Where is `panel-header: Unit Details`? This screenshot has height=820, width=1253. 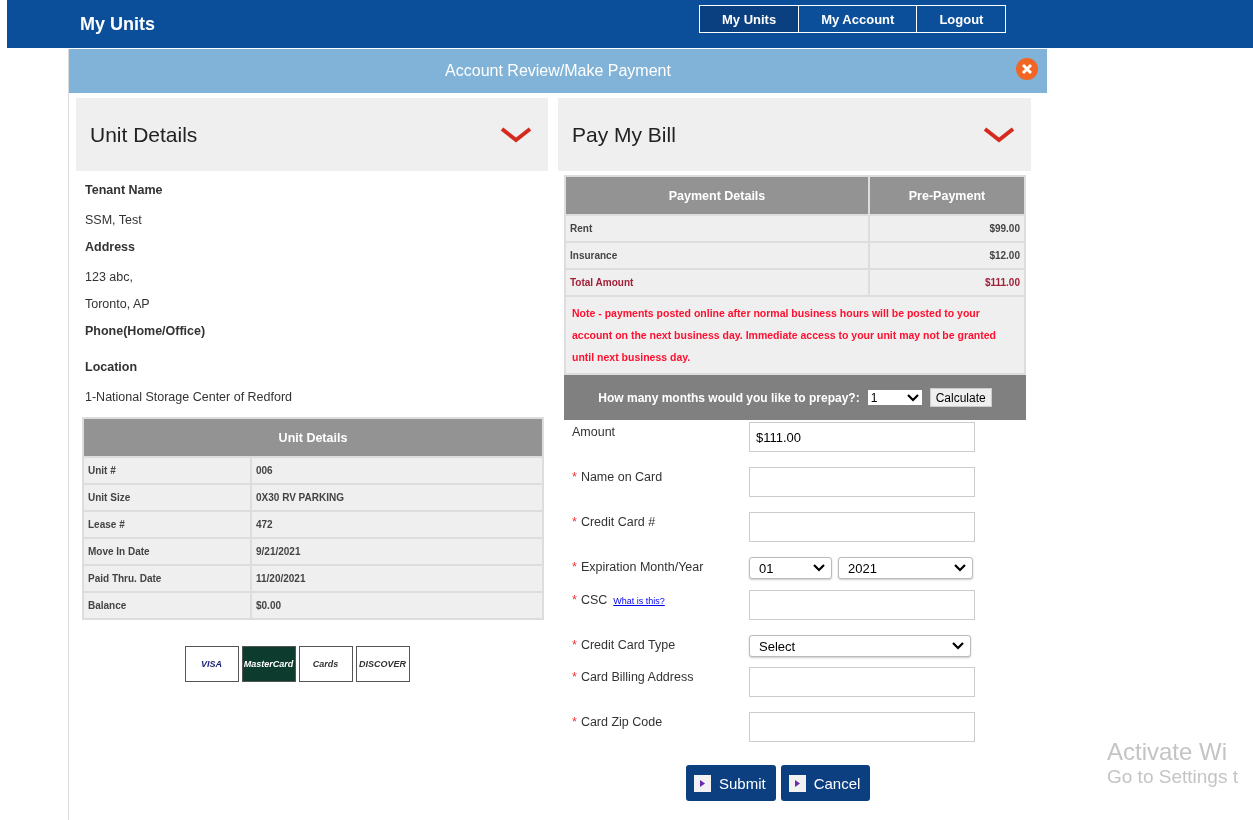 panel-header: Unit Details is located at coordinates (312, 134).